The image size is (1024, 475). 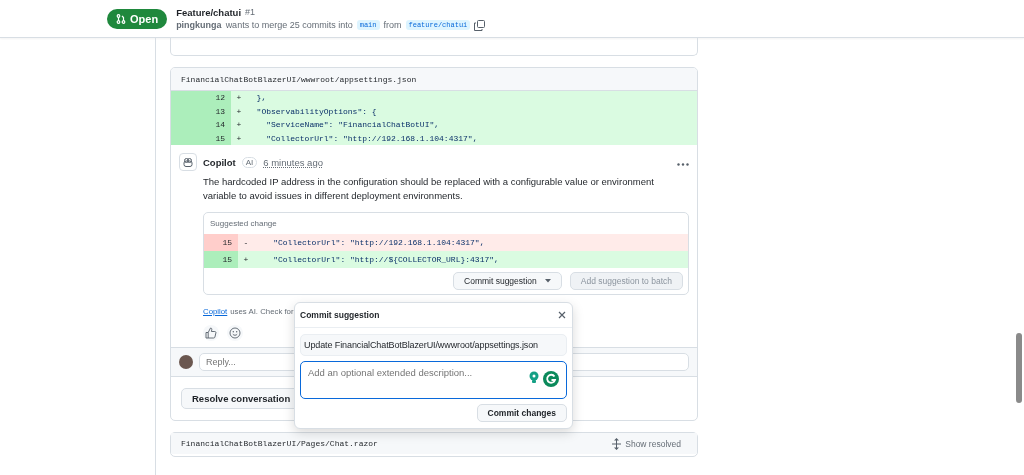 I want to click on close-icon, so click(x=562, y=315).